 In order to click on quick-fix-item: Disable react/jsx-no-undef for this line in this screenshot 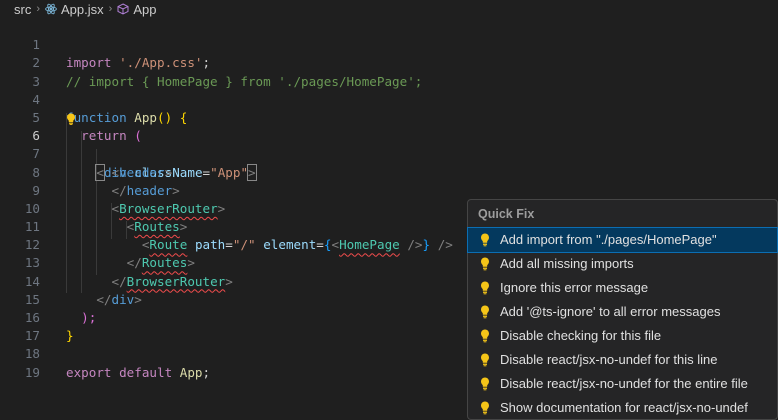, I will do `click(622, 360)`.